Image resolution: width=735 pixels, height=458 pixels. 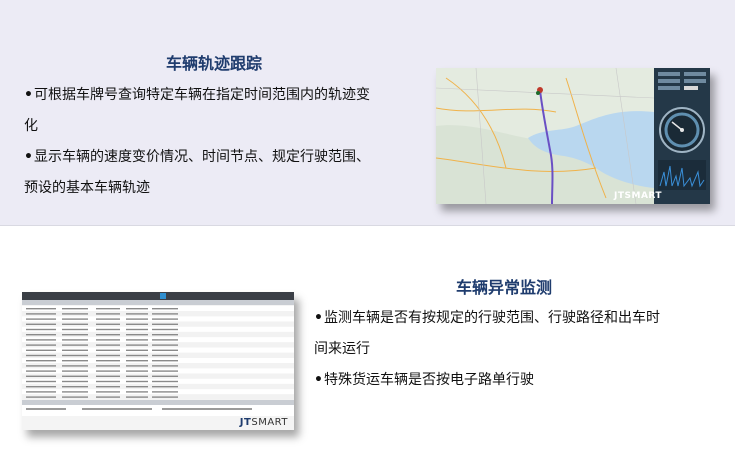 I want to click on speed-gauge-icon, so click(x=682, y=131).